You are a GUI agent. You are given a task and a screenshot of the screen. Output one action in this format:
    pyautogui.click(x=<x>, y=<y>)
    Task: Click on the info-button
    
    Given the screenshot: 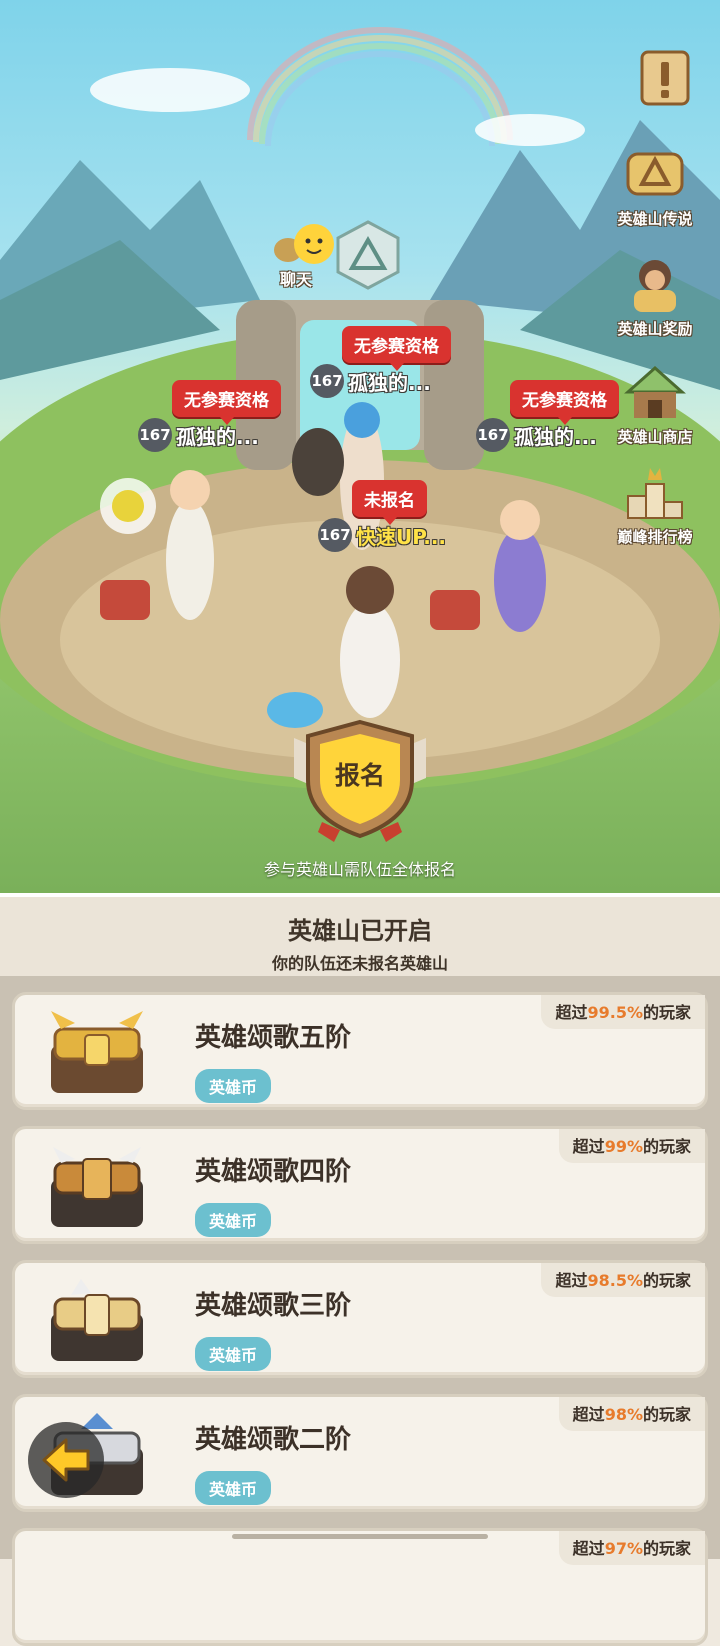 What is the action you would take?
    pyautogui.click(x=665, y=80)
    